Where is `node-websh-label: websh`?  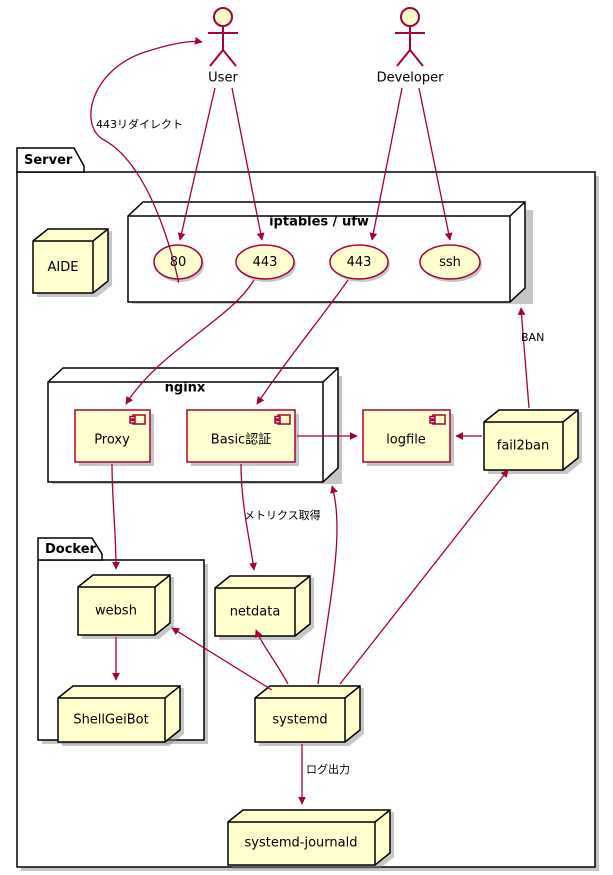
node-websh-label: websh is located at coordinates (116, 611).